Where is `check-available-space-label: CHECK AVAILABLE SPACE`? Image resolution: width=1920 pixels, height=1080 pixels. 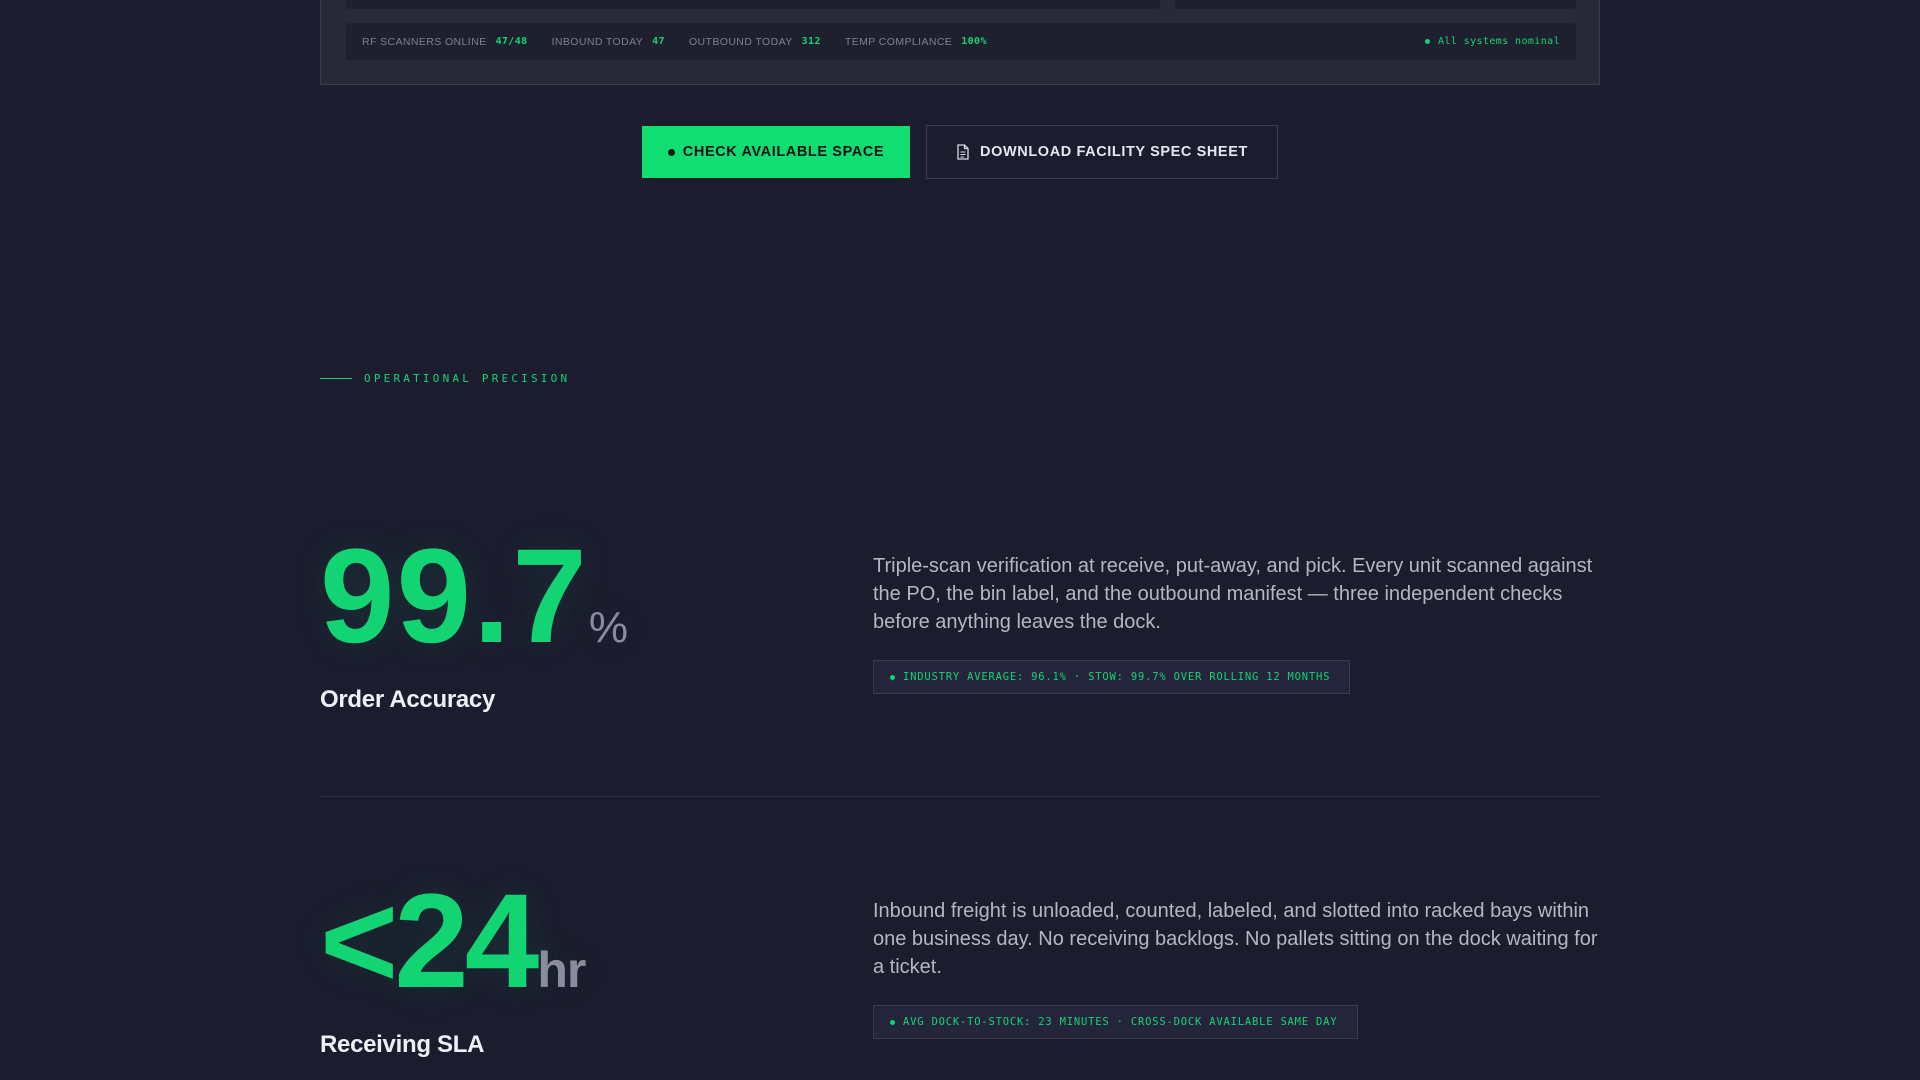
check-available-space-label: CHECK AVAILABLE SPACE is located at coordinates (783, 152).